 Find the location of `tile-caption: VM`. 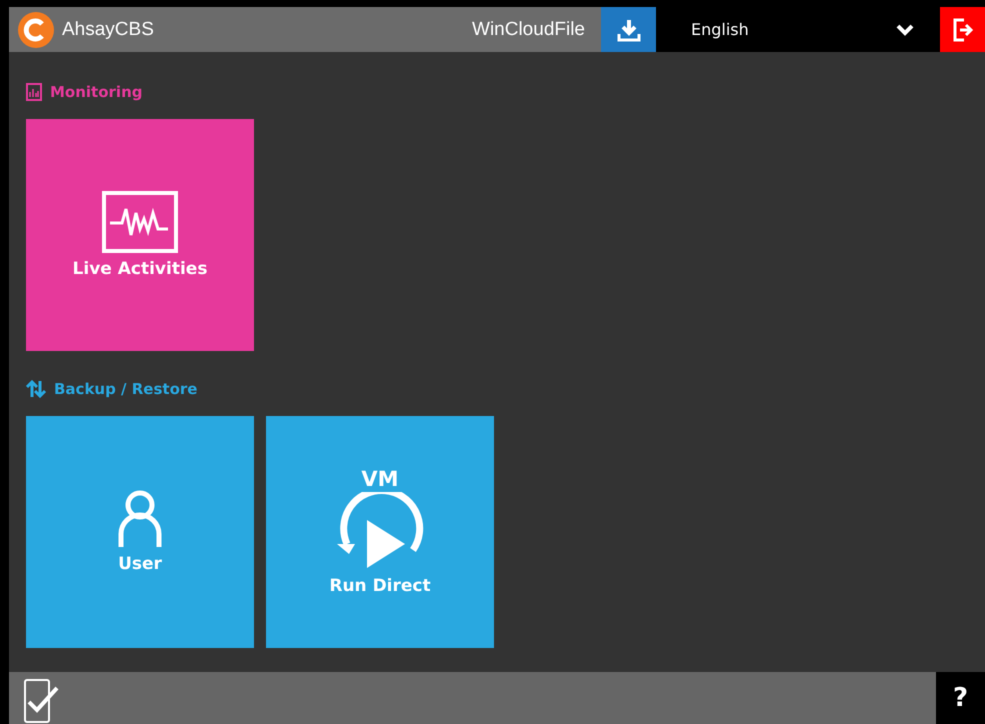

tile-caption: VM is located at coordinates (380, 479).